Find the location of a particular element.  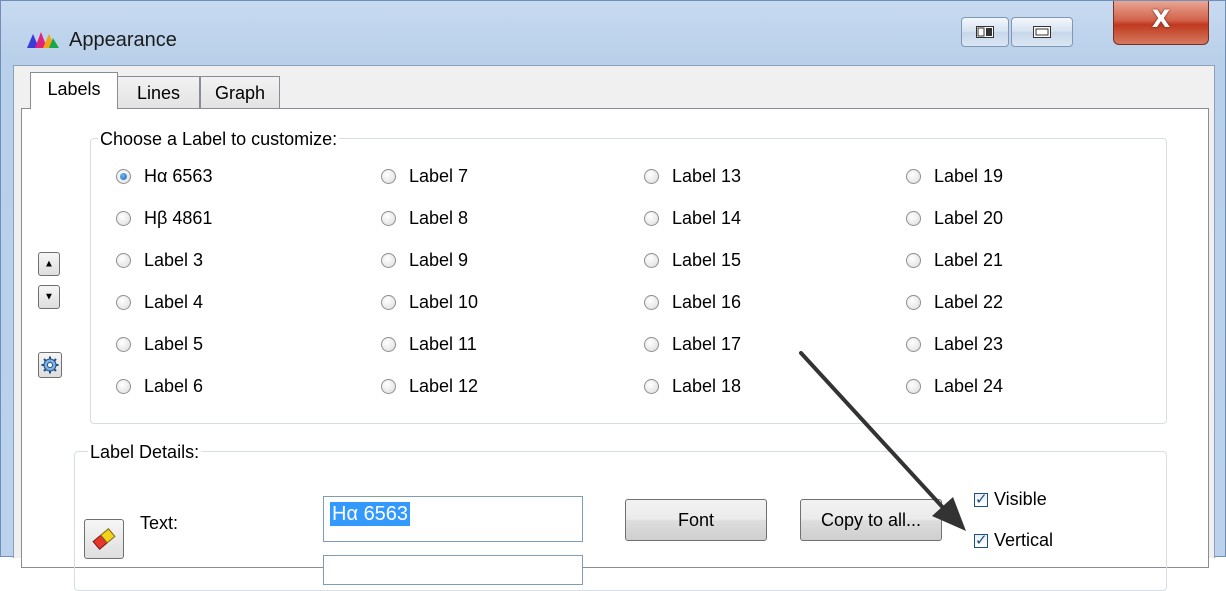

label-radio-option: Label 21 is located at coordinates (954, 260).